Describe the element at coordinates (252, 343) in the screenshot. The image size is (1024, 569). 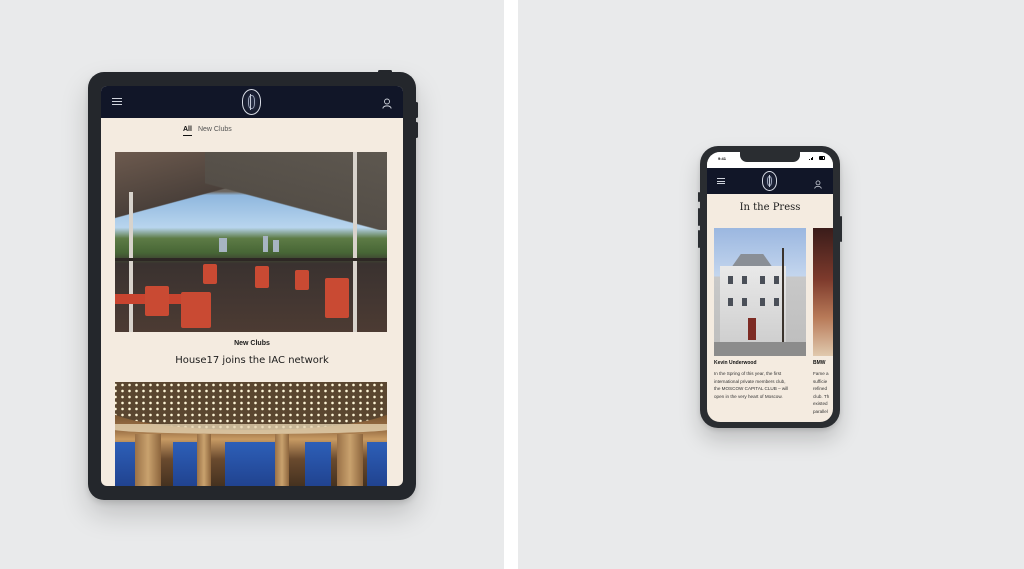
I see `feature-category-label: New Clubs` at that location.